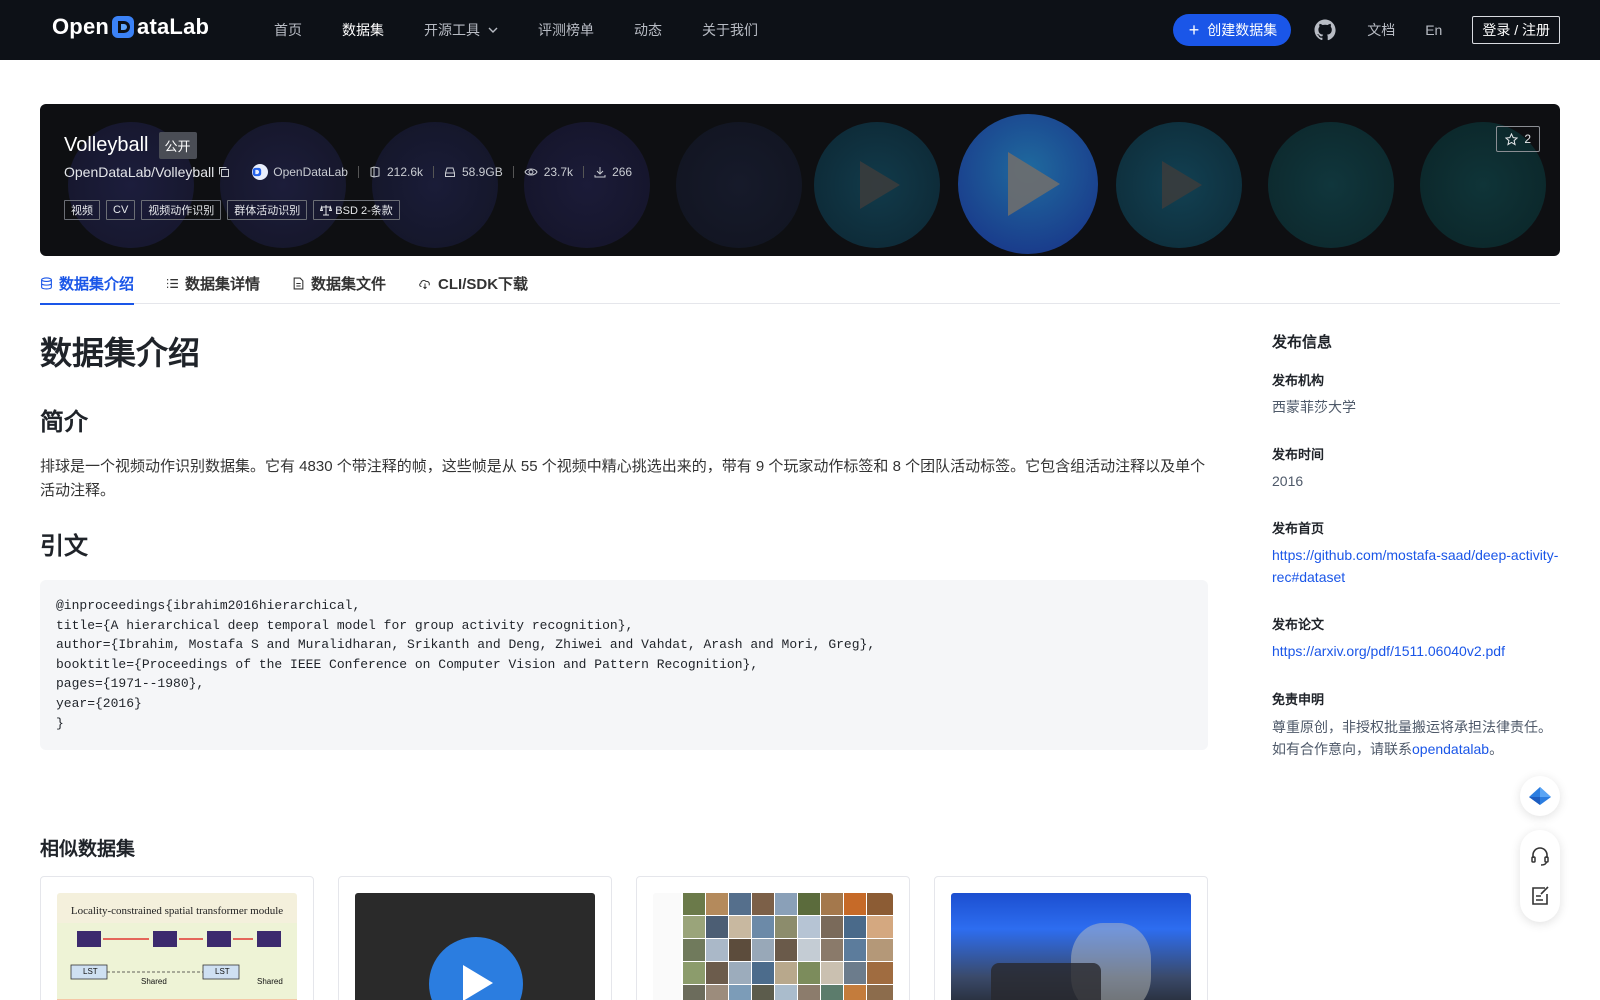  Describe the element at coordinates (139, 172) in the screenshot. I see `dataset-path: OpenDataLab/Volleyball` at that location.